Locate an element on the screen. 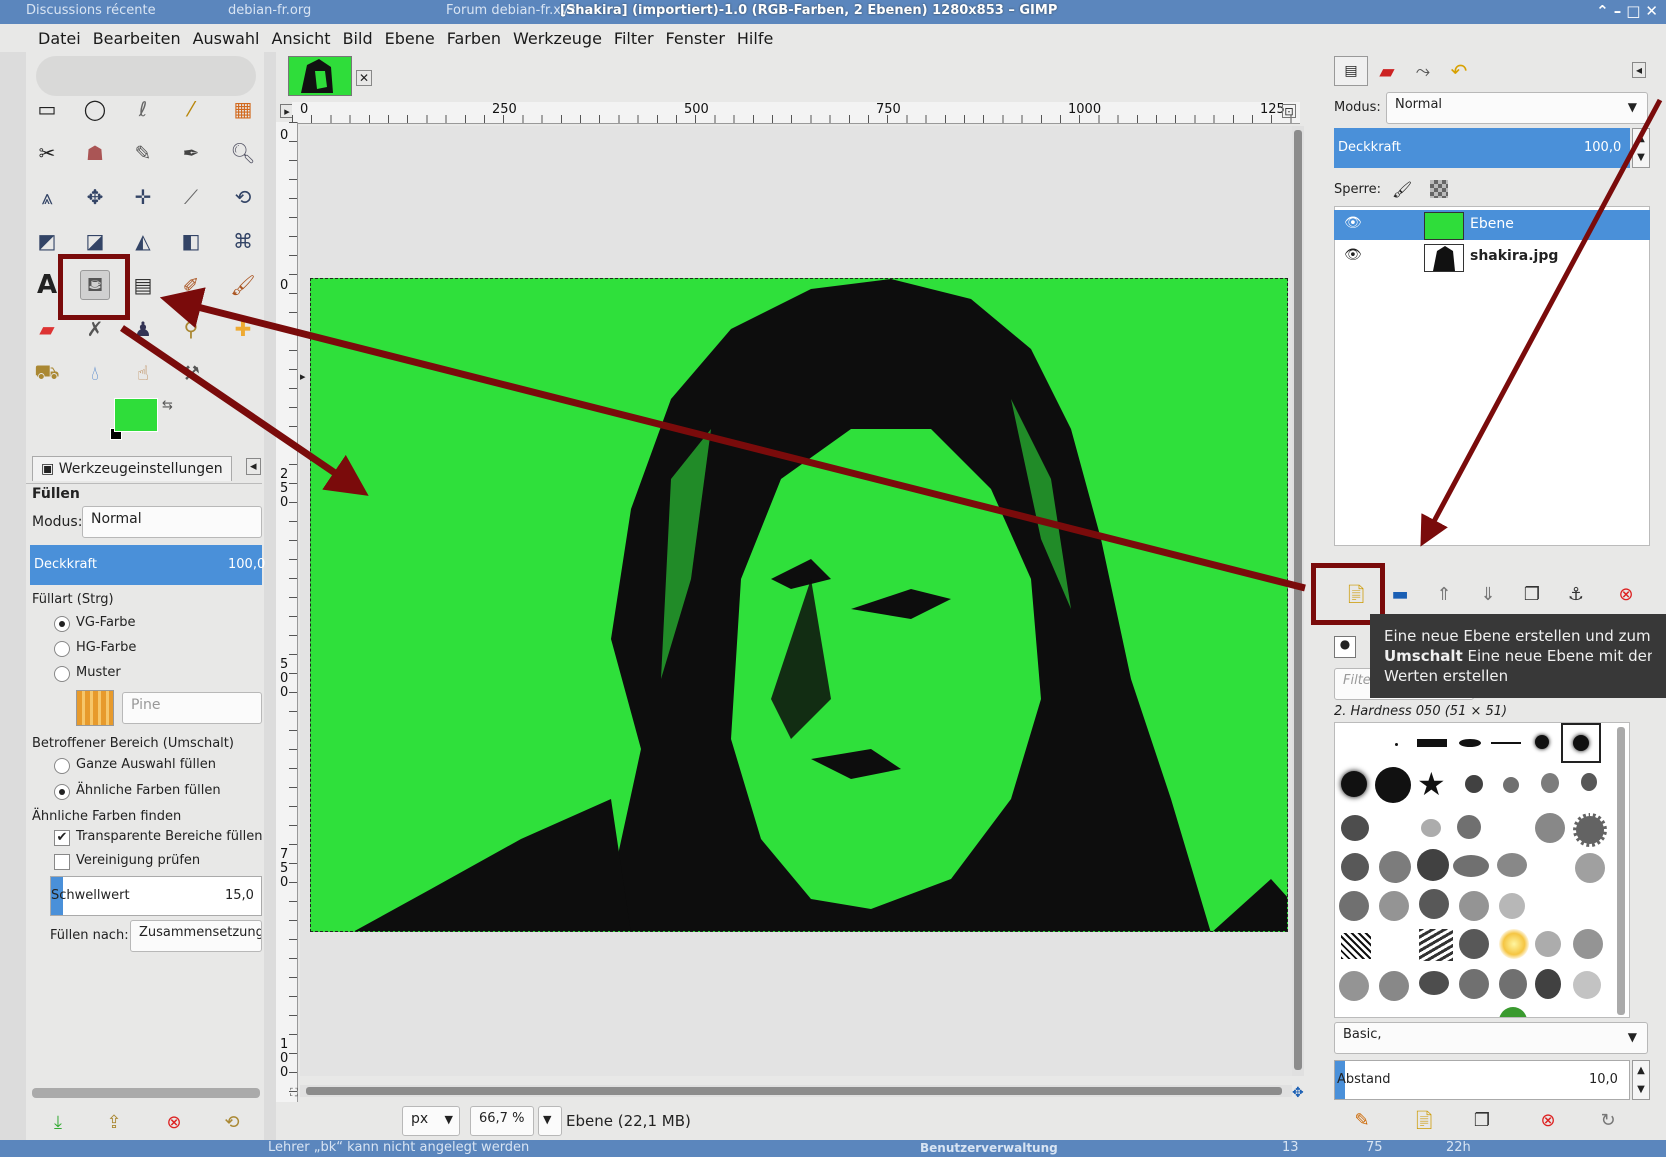 This screenshot has width=1666, height=1157. ink-icon: ♟ is located at coordinates (143, 329).